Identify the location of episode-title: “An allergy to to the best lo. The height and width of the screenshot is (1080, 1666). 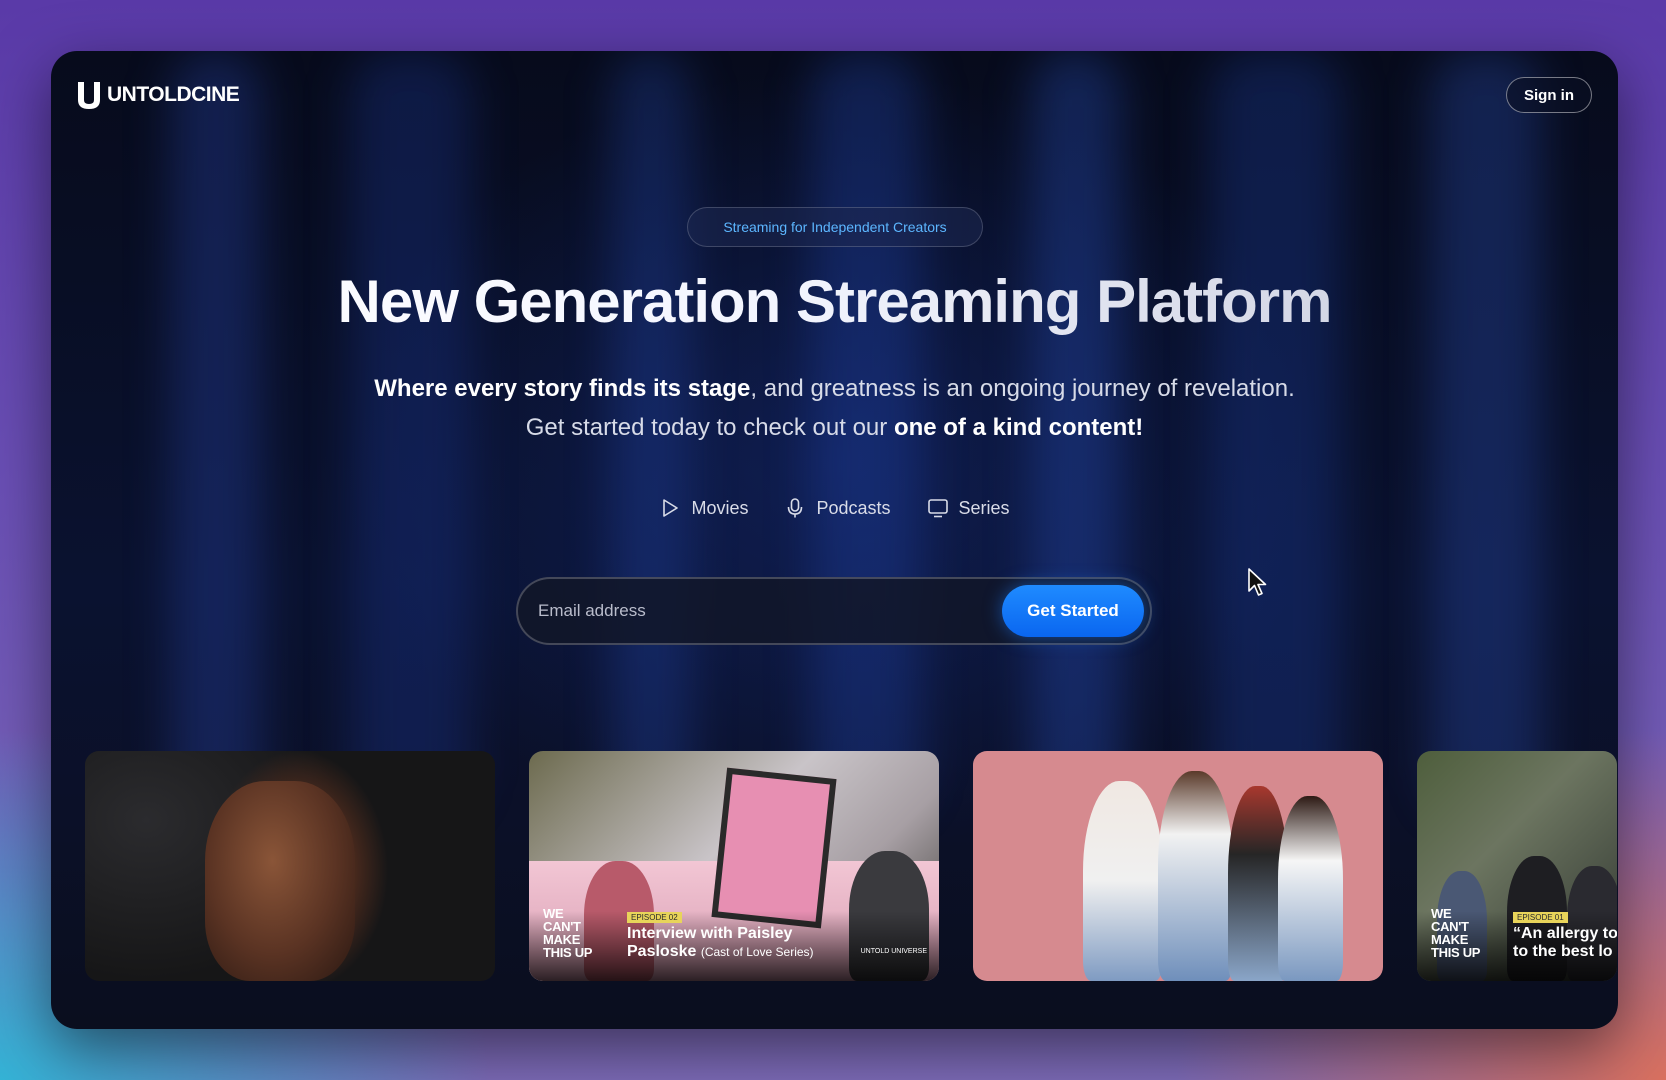
(1565, 943).